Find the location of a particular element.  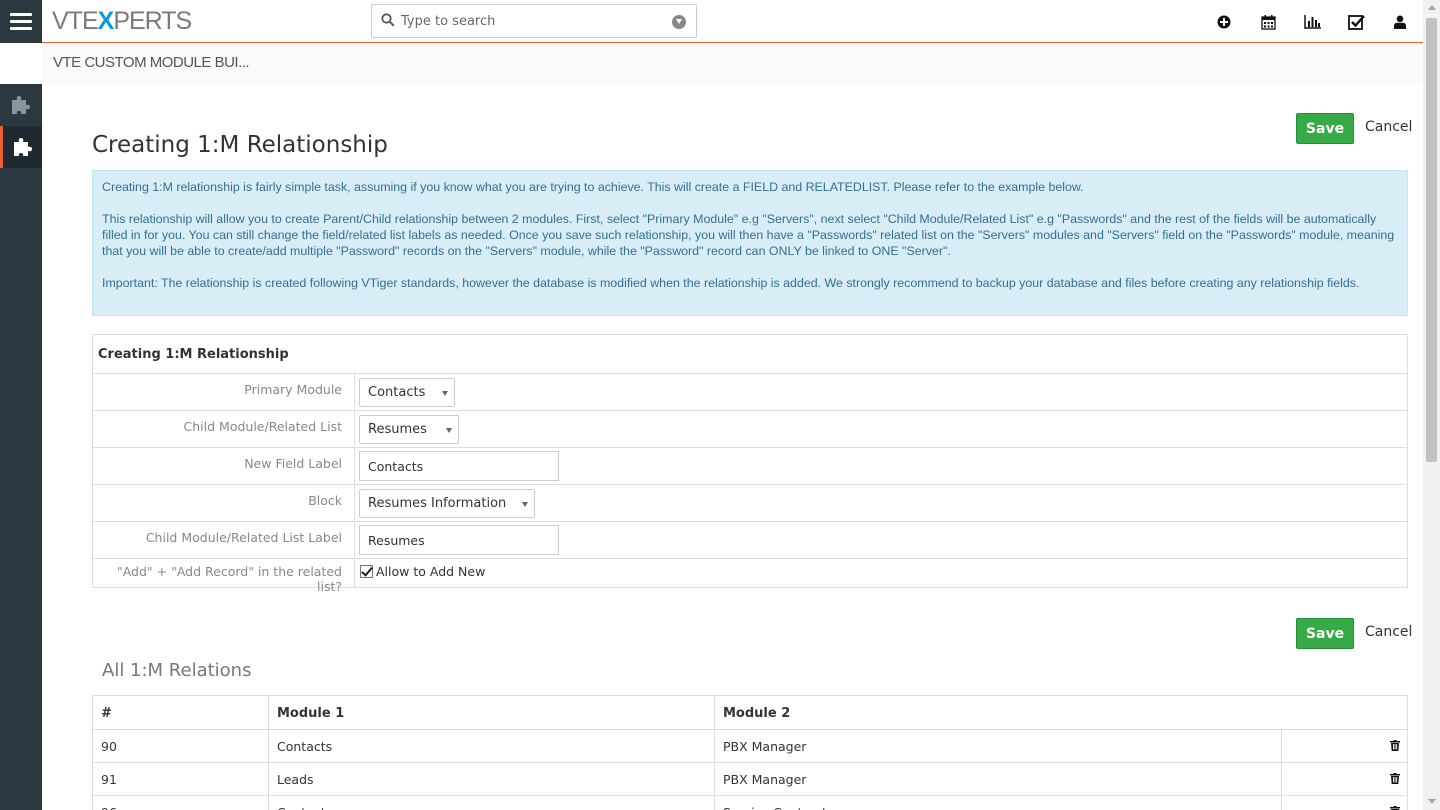

header-actions is located at coordinates (1312, 22).